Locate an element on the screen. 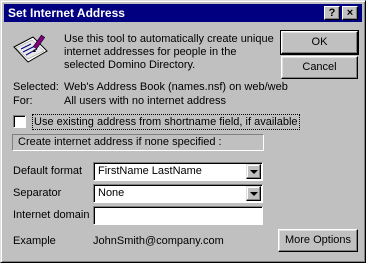 This screenshot has height=263, width=366. internet-domain-label: Internet domain is located at coordinates (51, 215).